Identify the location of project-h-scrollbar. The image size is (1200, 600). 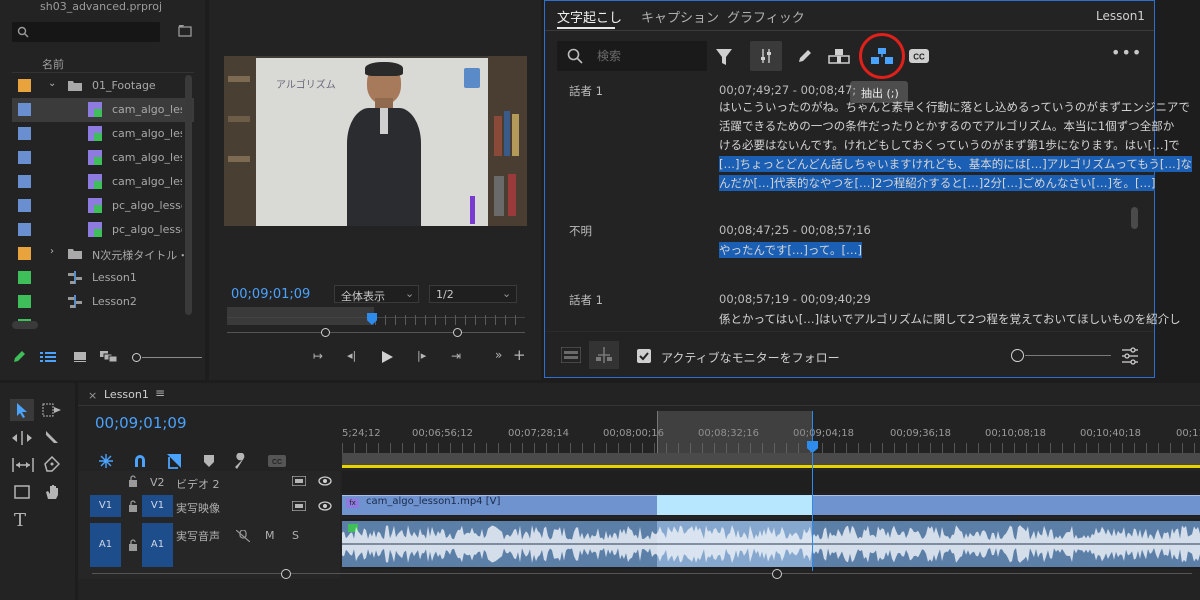
(25, 325).